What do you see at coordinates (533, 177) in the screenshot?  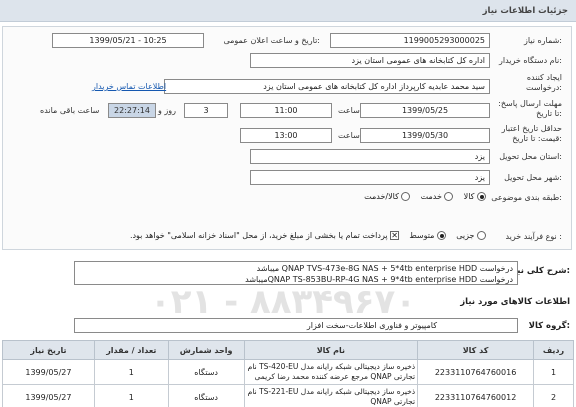 I see `city-label: شهر محل تحویل:` at bounding box center [533, 177].